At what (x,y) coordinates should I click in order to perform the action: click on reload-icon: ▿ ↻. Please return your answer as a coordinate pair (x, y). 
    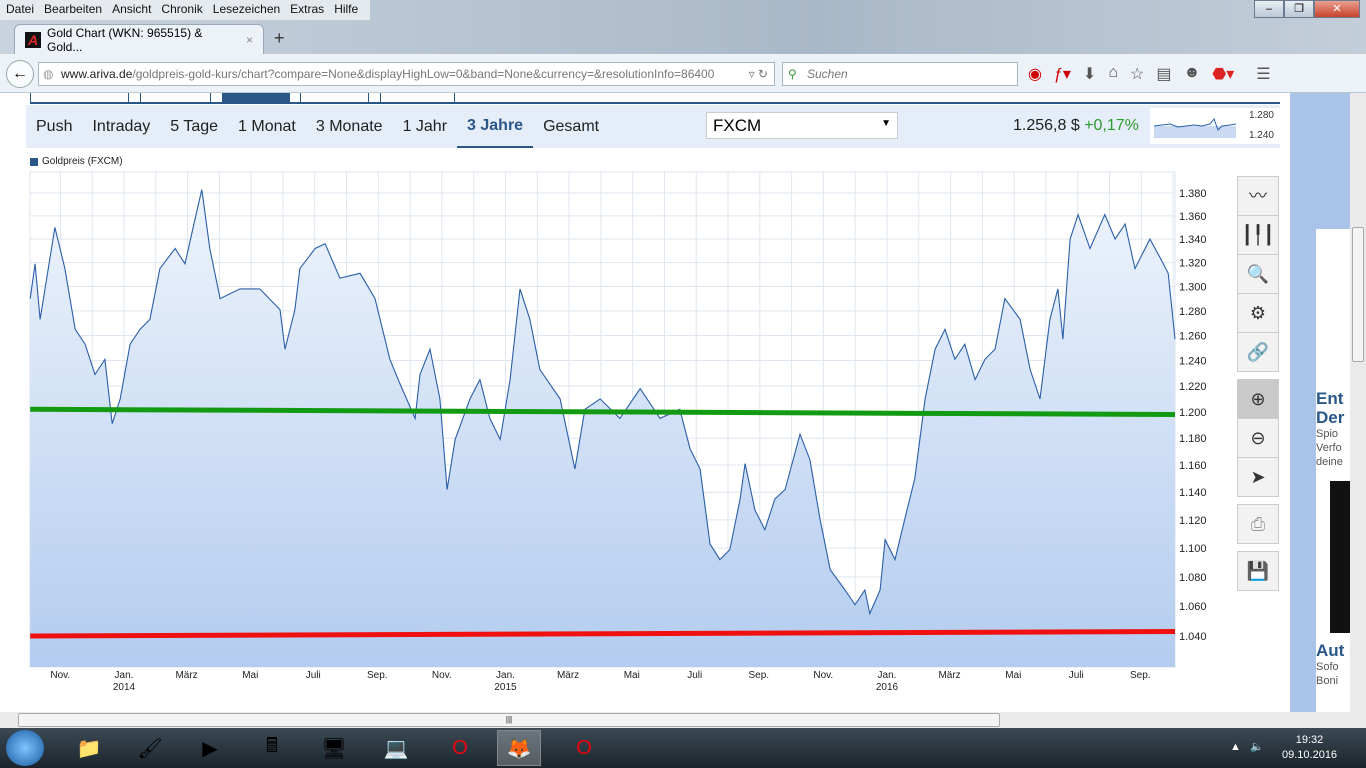
    Looking at the image, I should click on (751, 74).